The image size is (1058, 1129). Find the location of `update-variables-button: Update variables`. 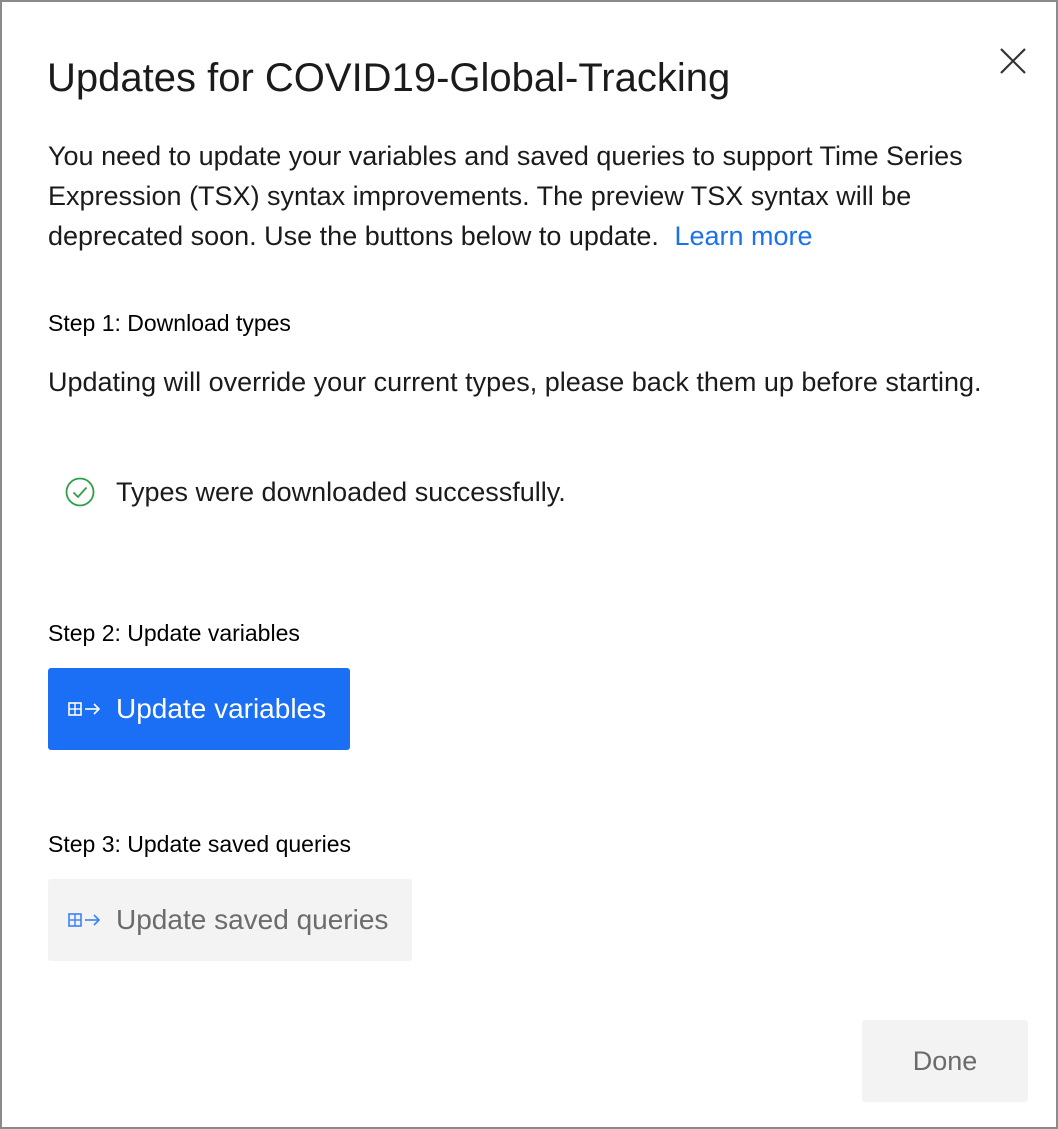

update-variables-button: Update variables is located at coordinates (199, 709).